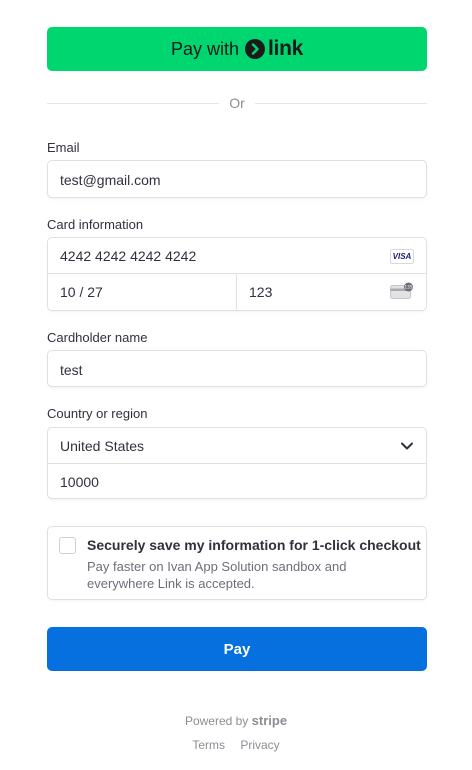 The height and width of the screenshot is (770, 472). Describe the element at coordinates (255, 49) in the screenshot. I see `link-arrow-icon` at that location.